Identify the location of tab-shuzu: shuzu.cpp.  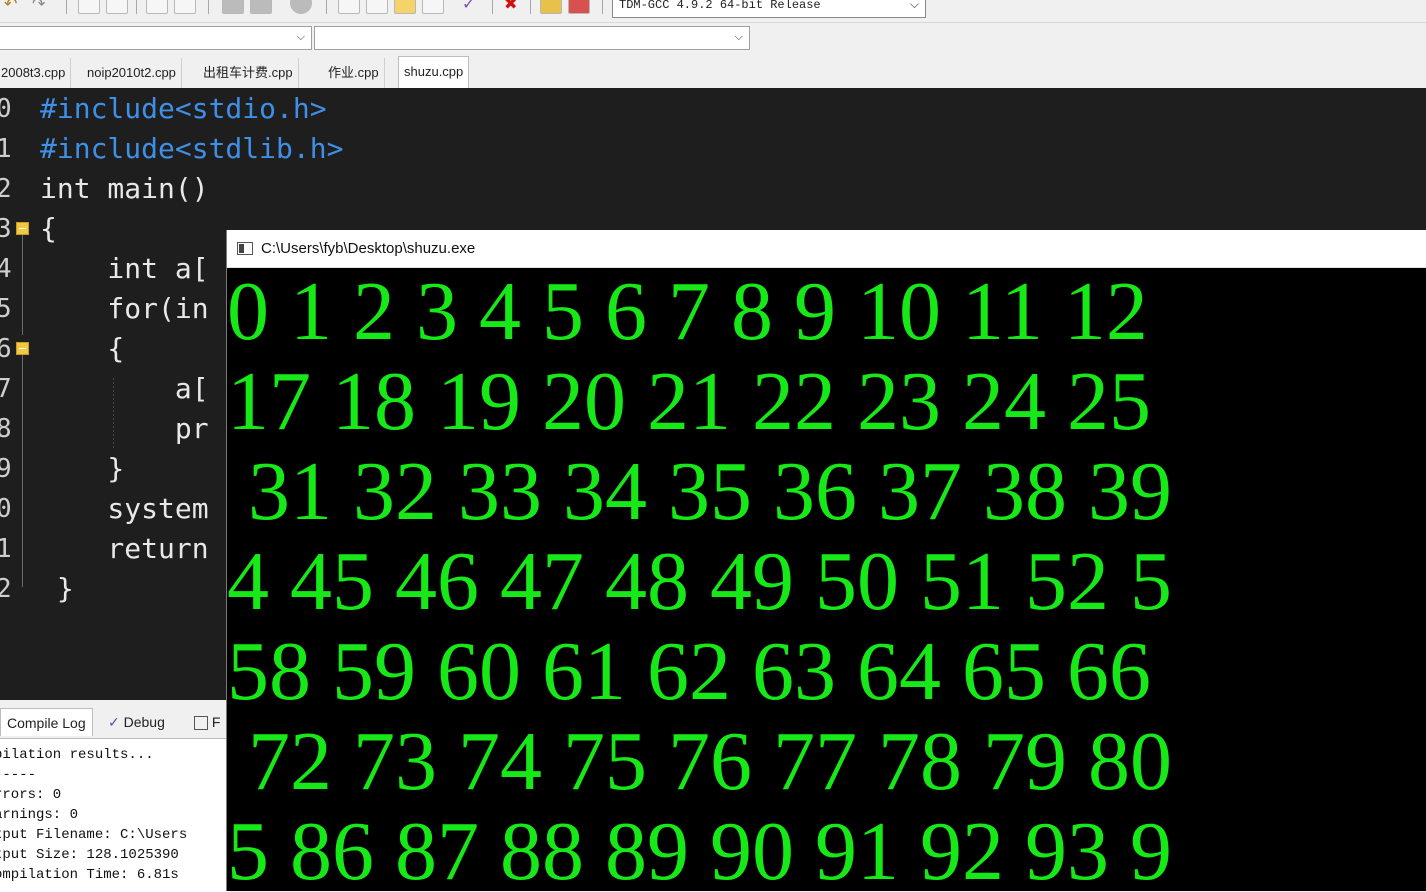
(434, 72).